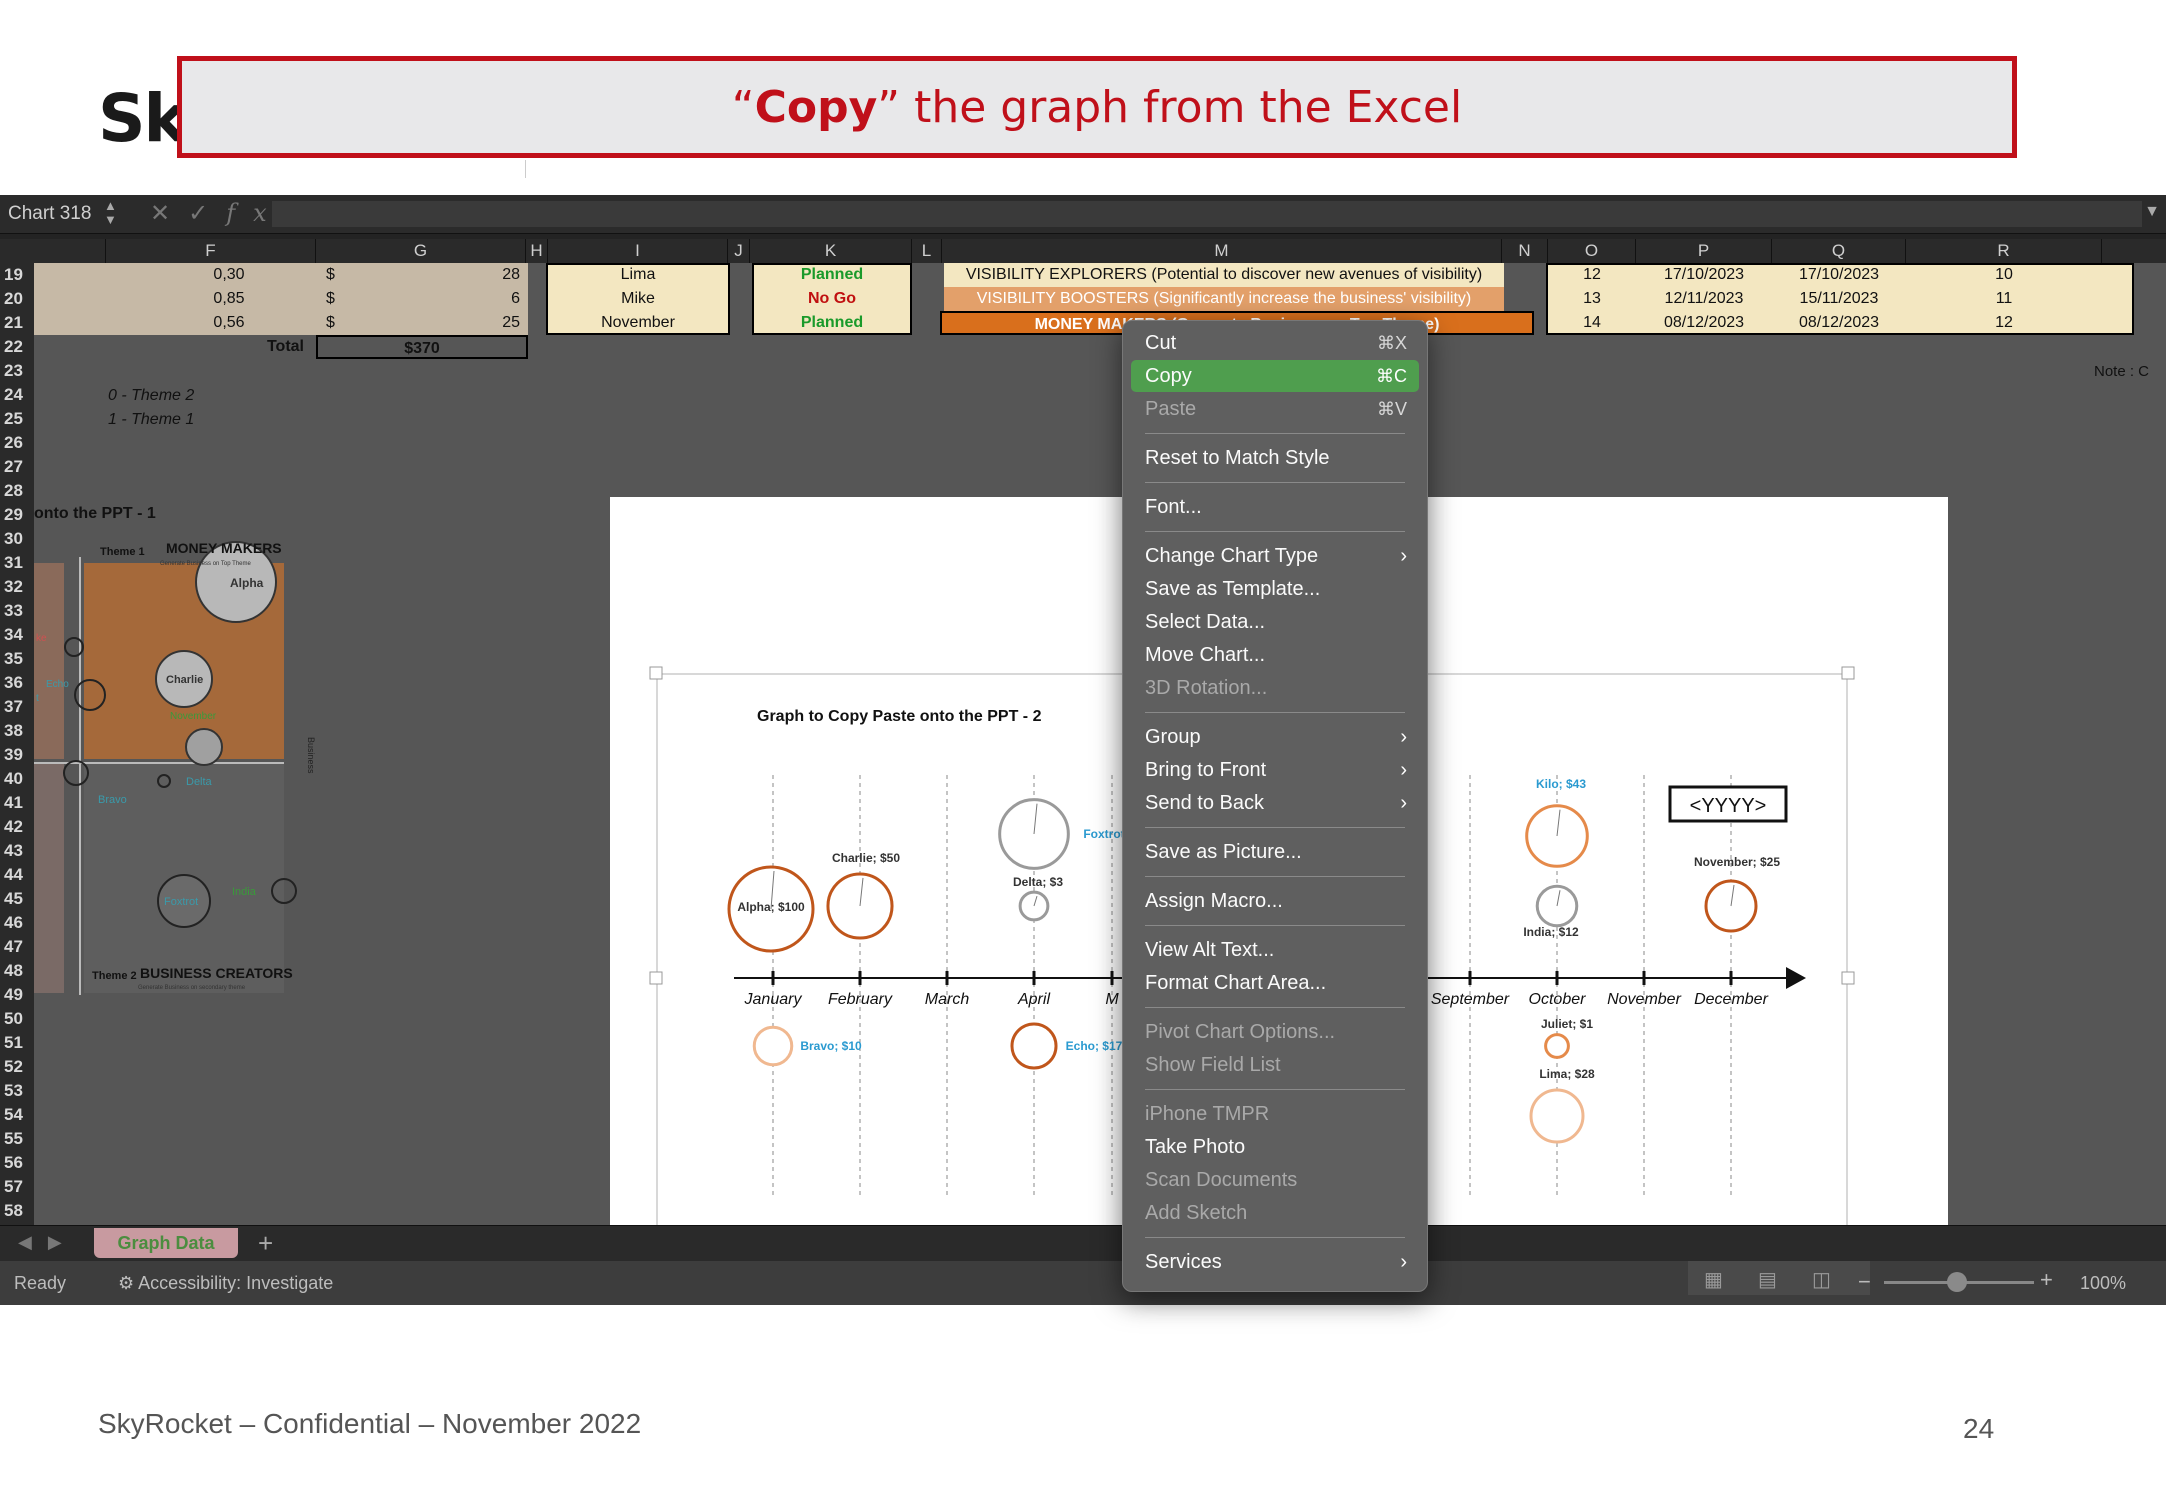 The image size is (2166, 1500). Describe the element at coordinates (17, 587) in the screenshot. I see `row-header: 32` at that location.